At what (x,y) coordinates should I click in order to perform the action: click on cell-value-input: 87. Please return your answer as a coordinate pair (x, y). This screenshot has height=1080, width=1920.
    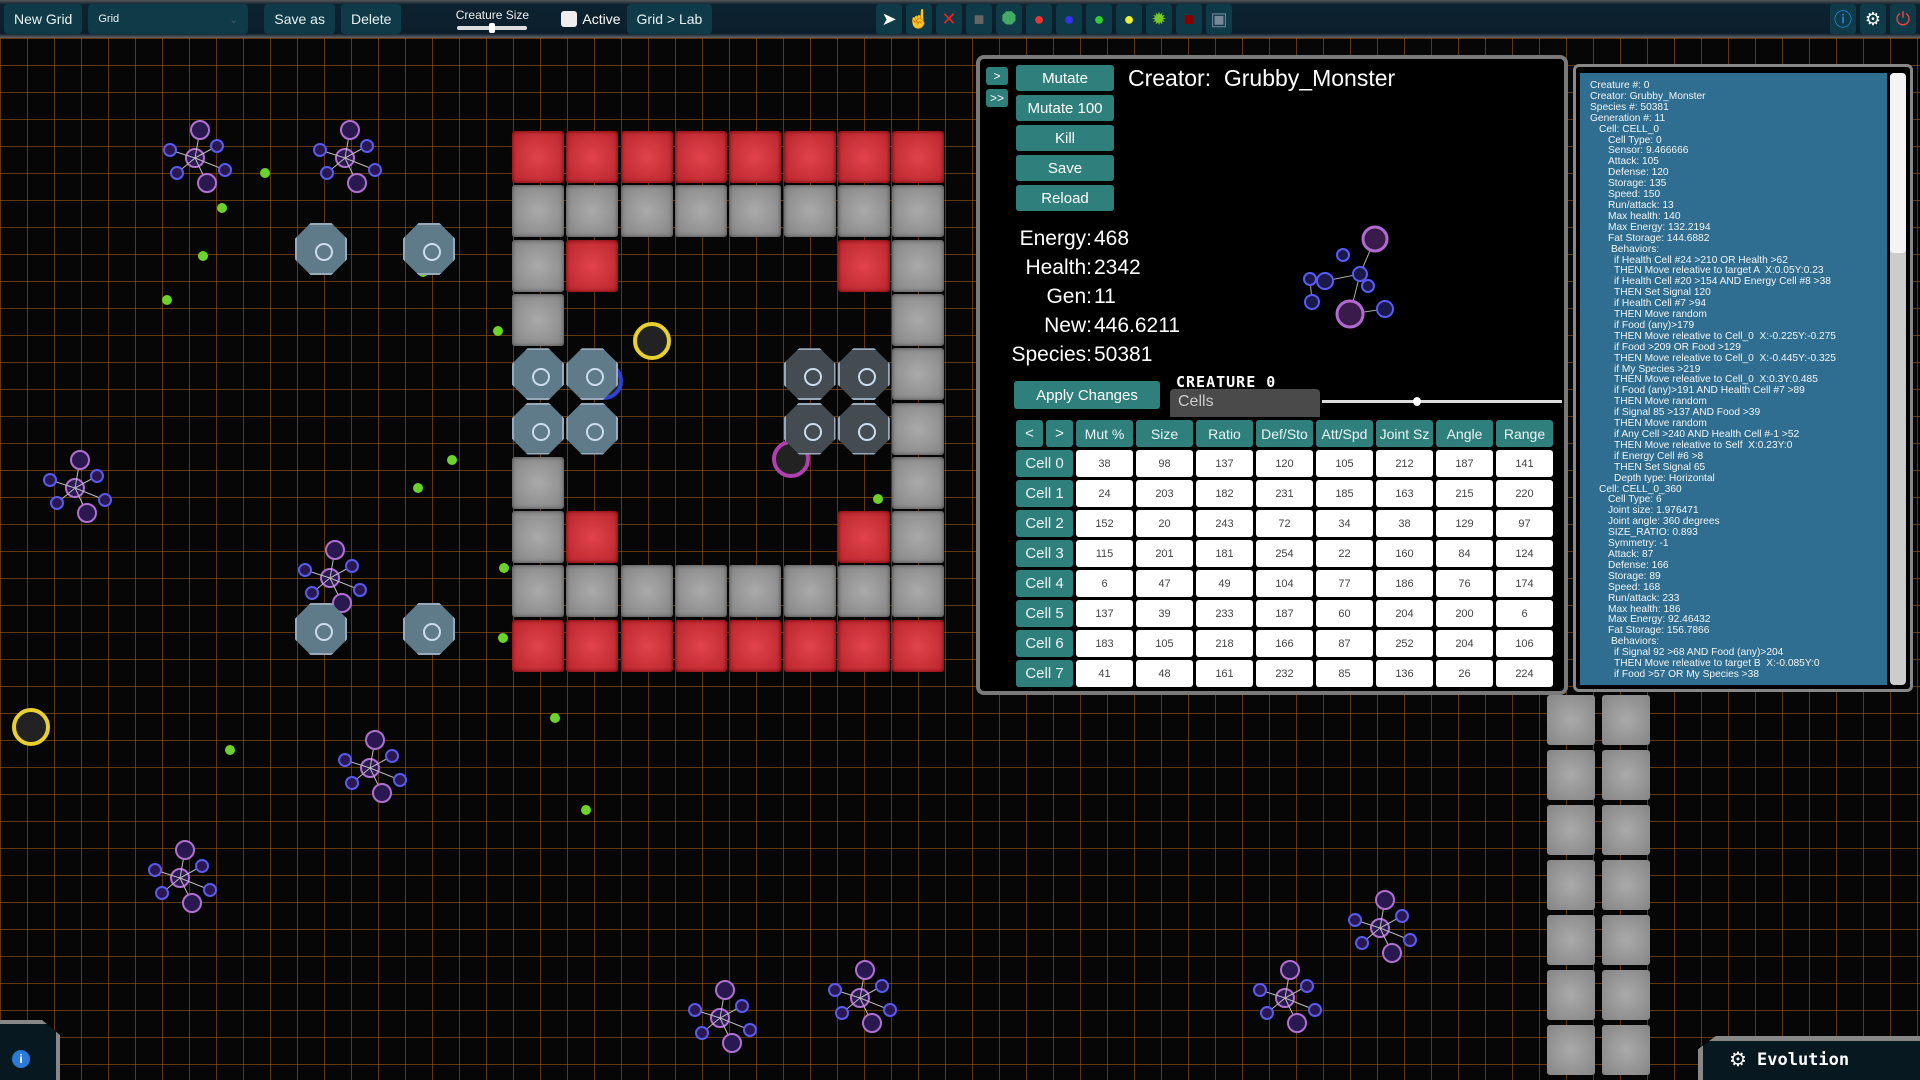
    Looking at the image, I should click on (1344, 643).